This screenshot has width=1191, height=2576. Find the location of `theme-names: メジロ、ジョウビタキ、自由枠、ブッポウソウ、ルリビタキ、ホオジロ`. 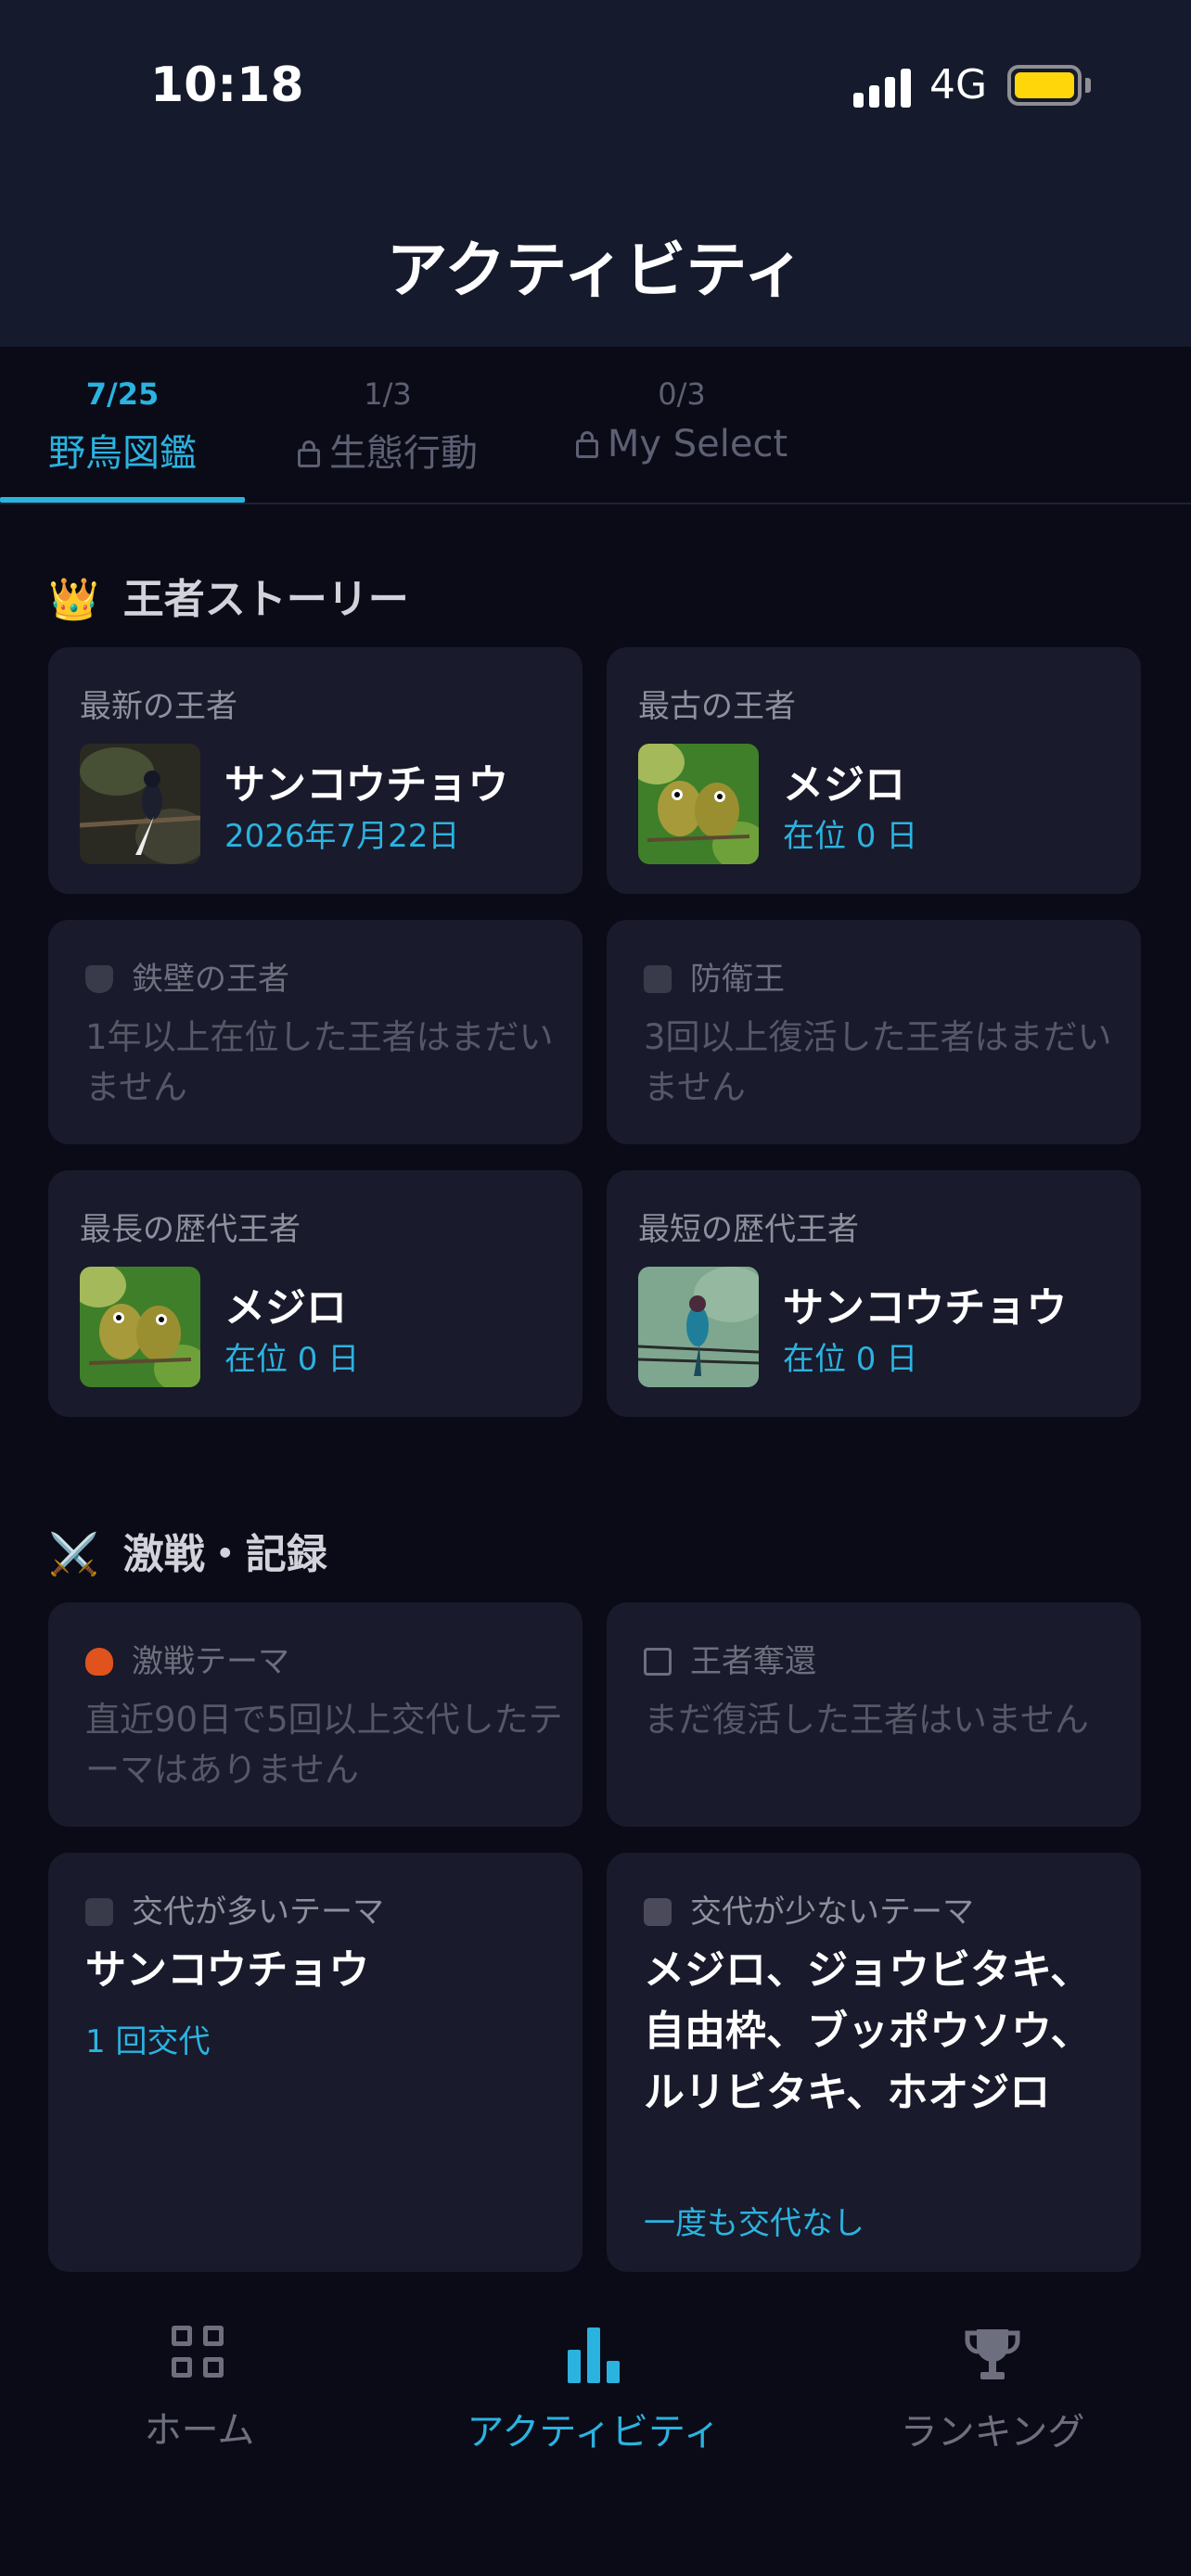

theme-names: メジロ、ジョウビタキ、自由枠、ブッポウソウ、ルリビタキ、ホオジロ is located at coordinates (868, 2031).